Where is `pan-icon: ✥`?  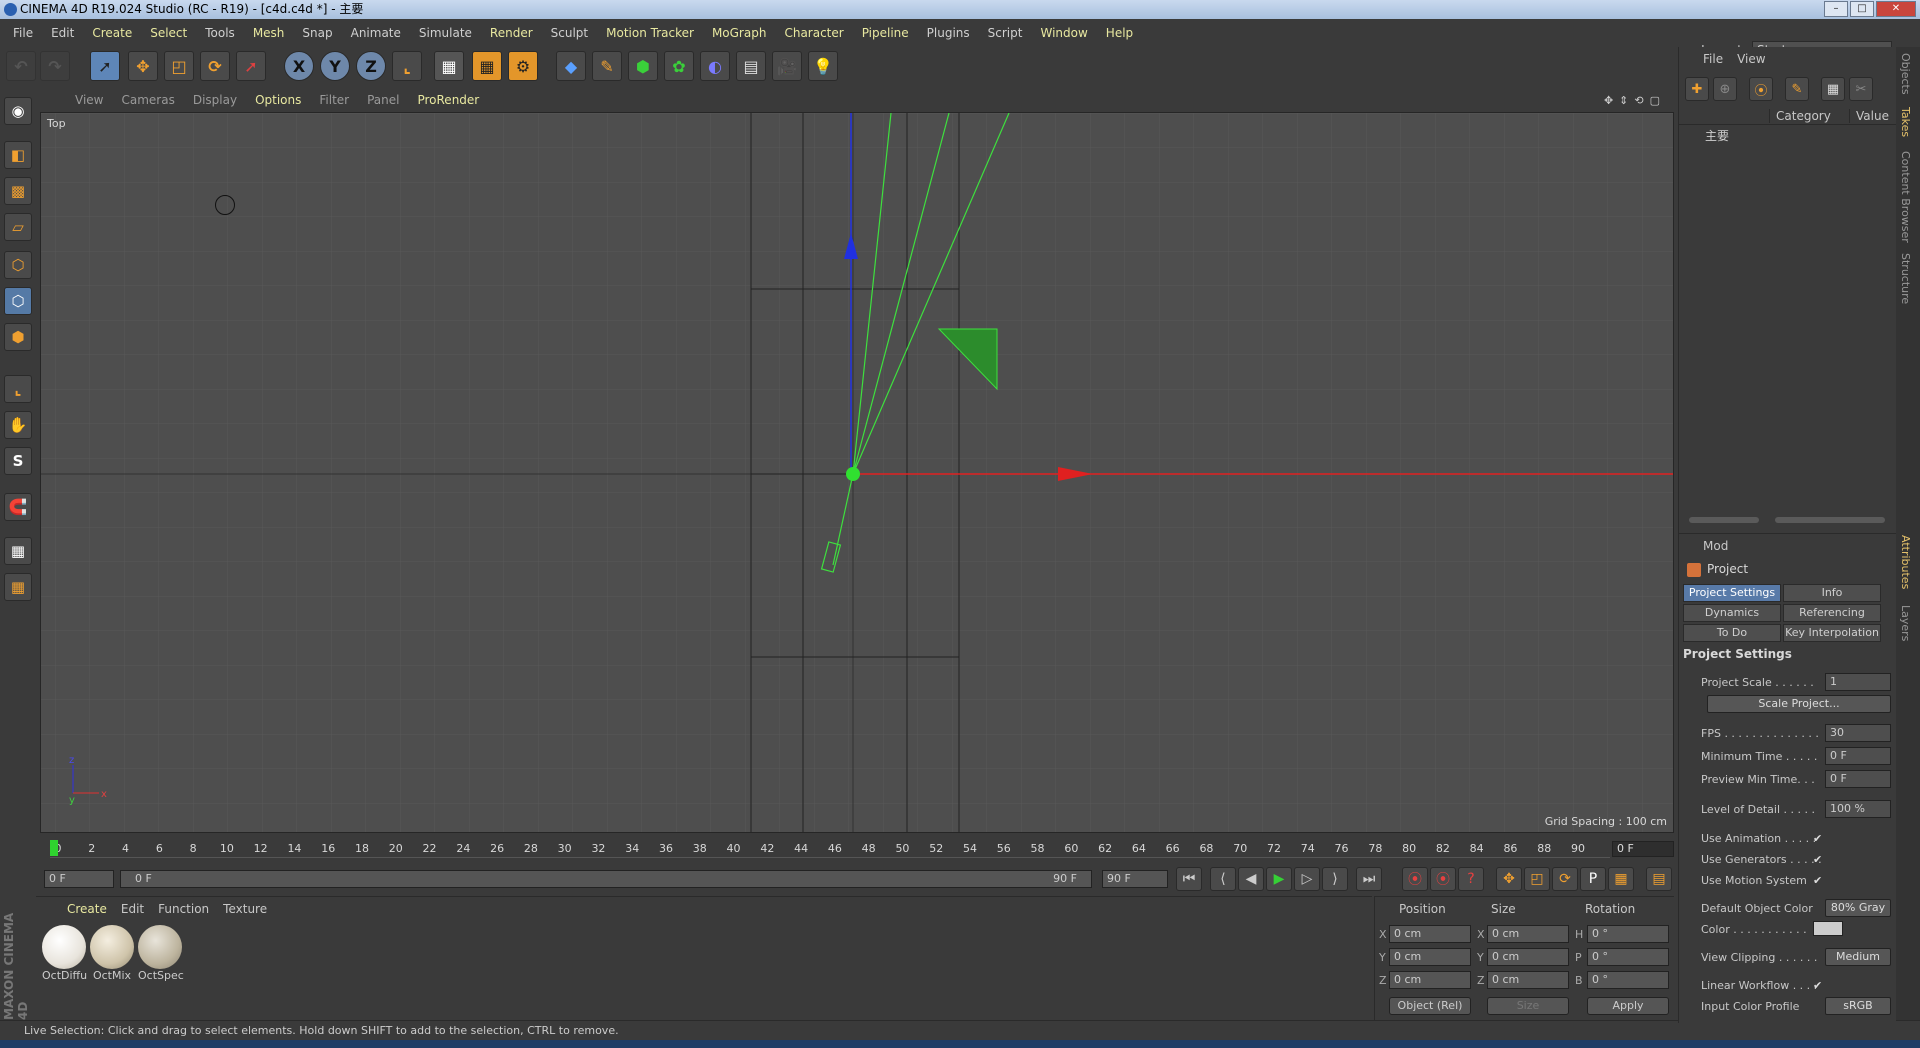 pan-icon: ✥ is located at coordinates (1608, 100).